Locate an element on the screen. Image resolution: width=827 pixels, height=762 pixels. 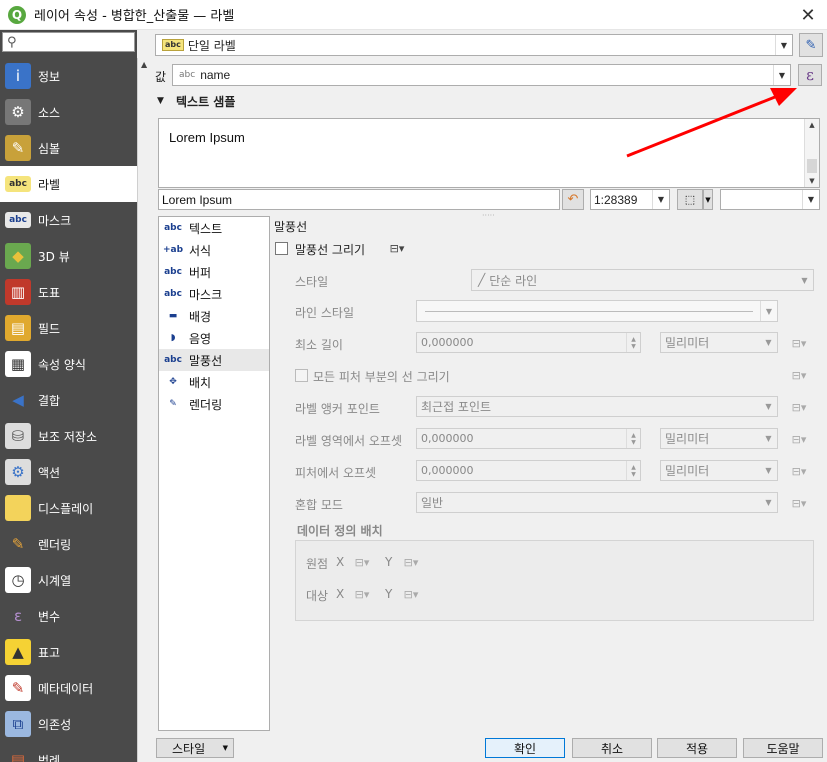
line-style-button: ▼ is located at coordinates (597, 311).